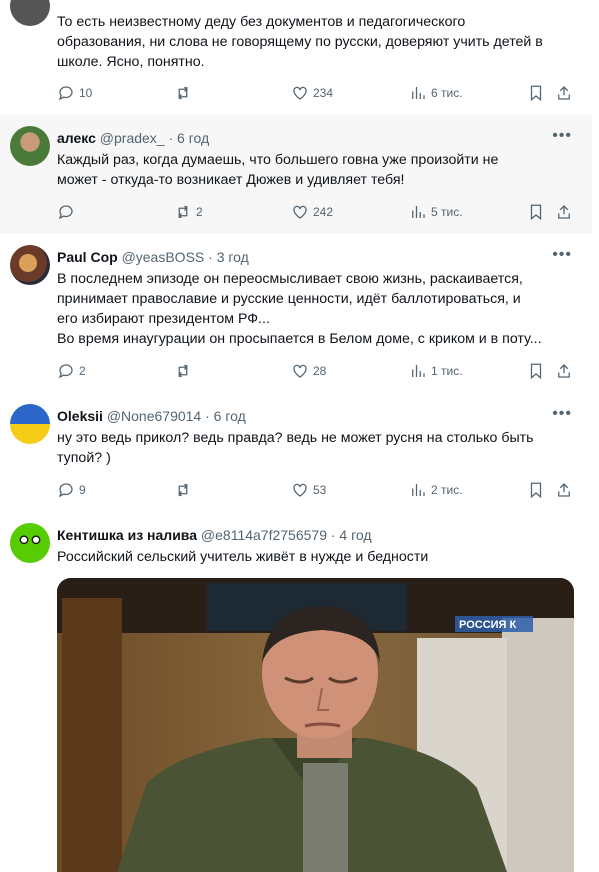 The width and height of the screenshot is (599, 872). What do you see at coordinates (82, 490) in the screenshot?
I see `reply-count: 9` at bounding box center [82, 490].